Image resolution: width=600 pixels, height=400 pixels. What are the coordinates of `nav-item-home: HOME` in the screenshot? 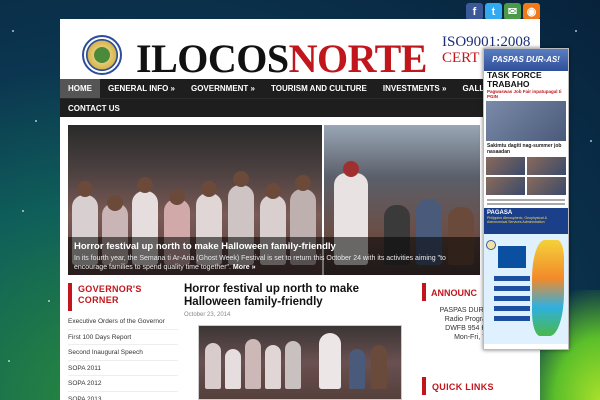 It's located at (80, 88).